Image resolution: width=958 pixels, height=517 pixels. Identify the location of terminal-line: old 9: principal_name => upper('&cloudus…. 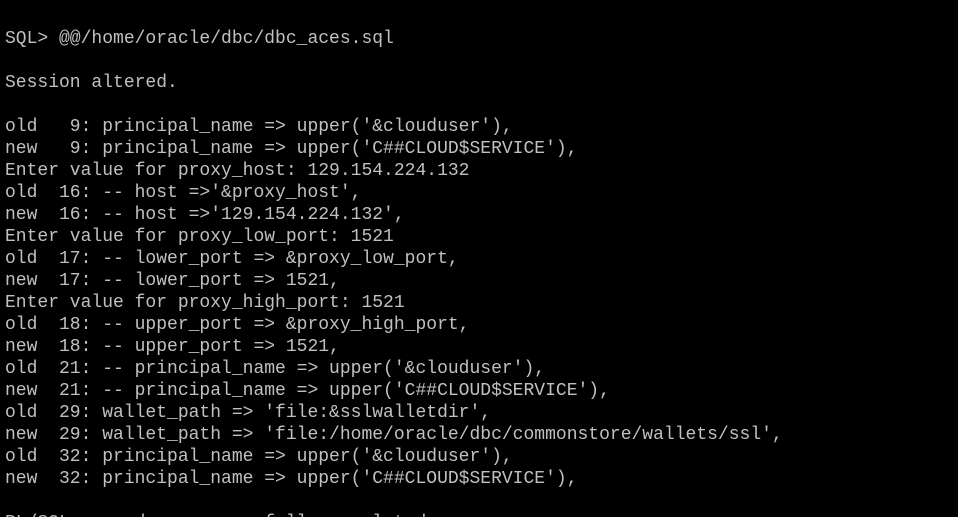
(259, 127).